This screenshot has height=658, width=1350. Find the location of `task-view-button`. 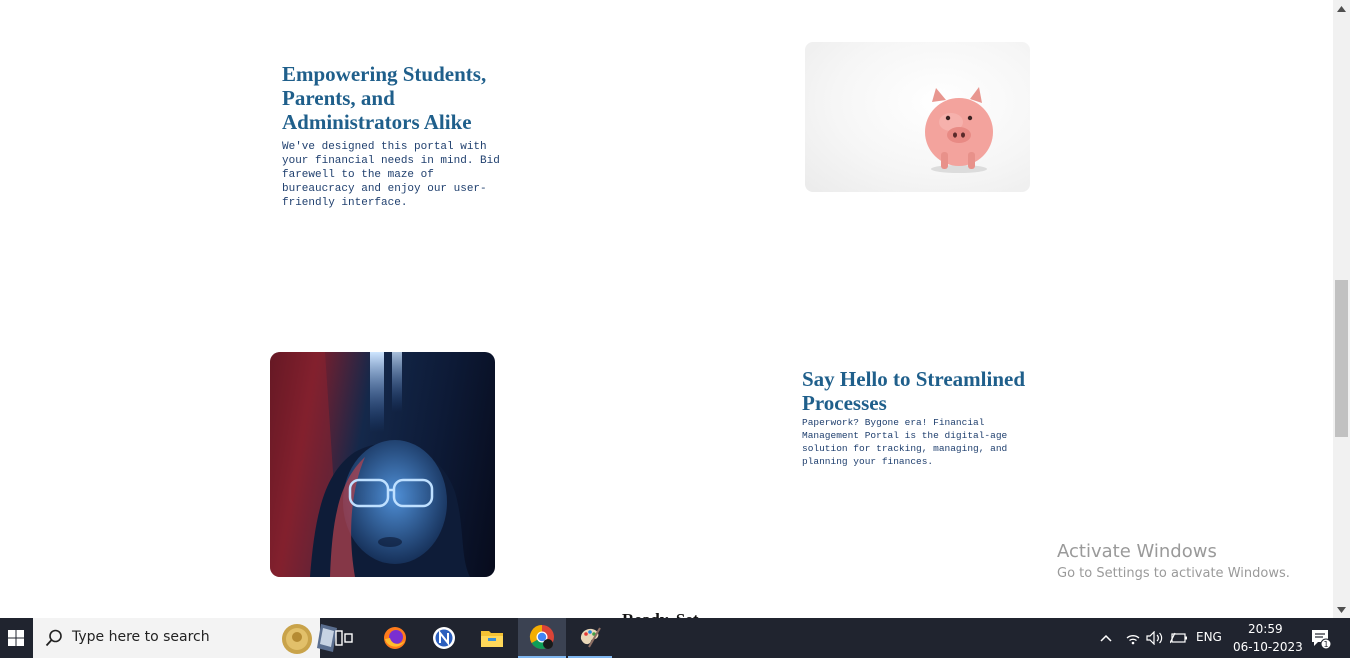

task-view-button is located at coordinates (344, 638).